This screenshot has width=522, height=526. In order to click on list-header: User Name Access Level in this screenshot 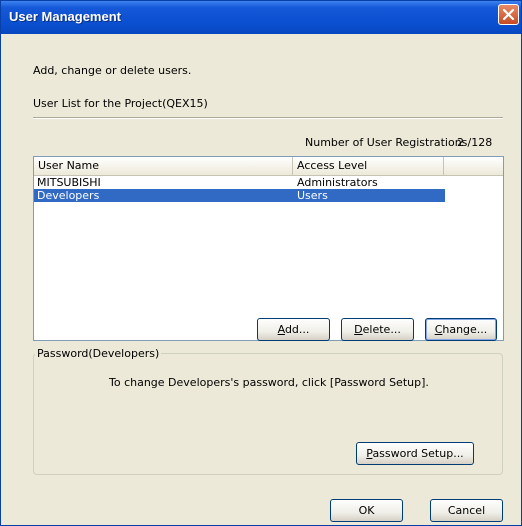, I will do `click(268, 166)`.